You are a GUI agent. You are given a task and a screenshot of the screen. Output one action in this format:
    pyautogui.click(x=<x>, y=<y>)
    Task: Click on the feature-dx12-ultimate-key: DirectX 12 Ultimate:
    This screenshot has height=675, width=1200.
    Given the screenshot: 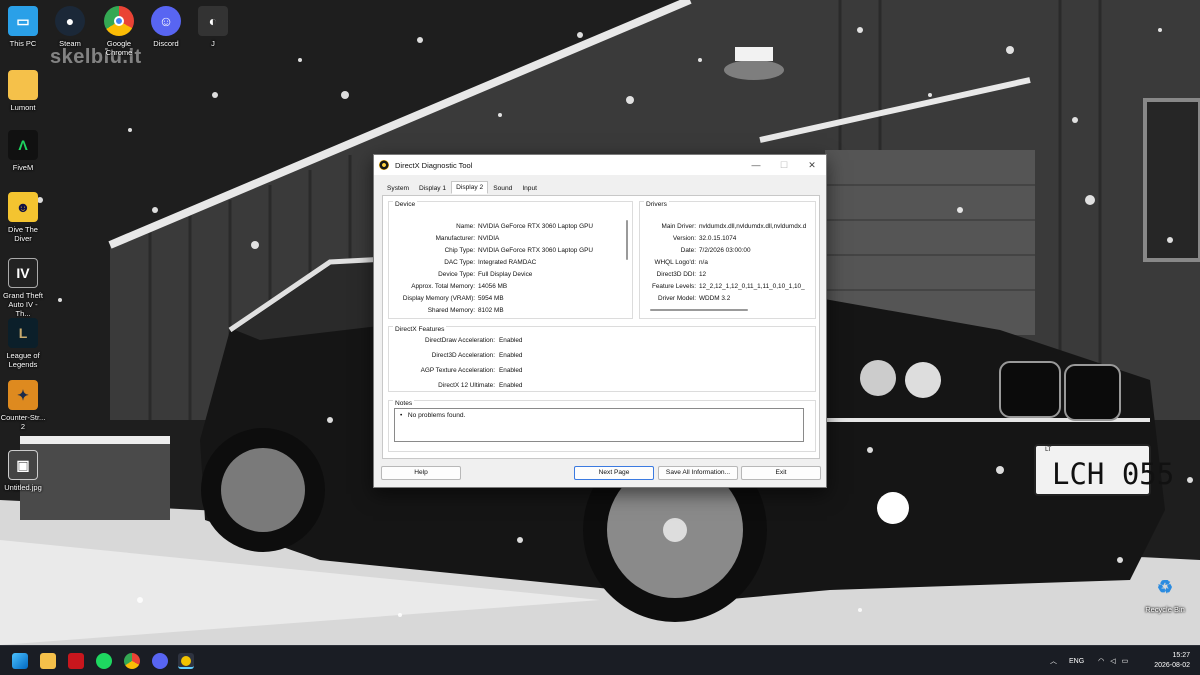 What is the action you would take?
    pyautogui.click(x=466, y=385)
    